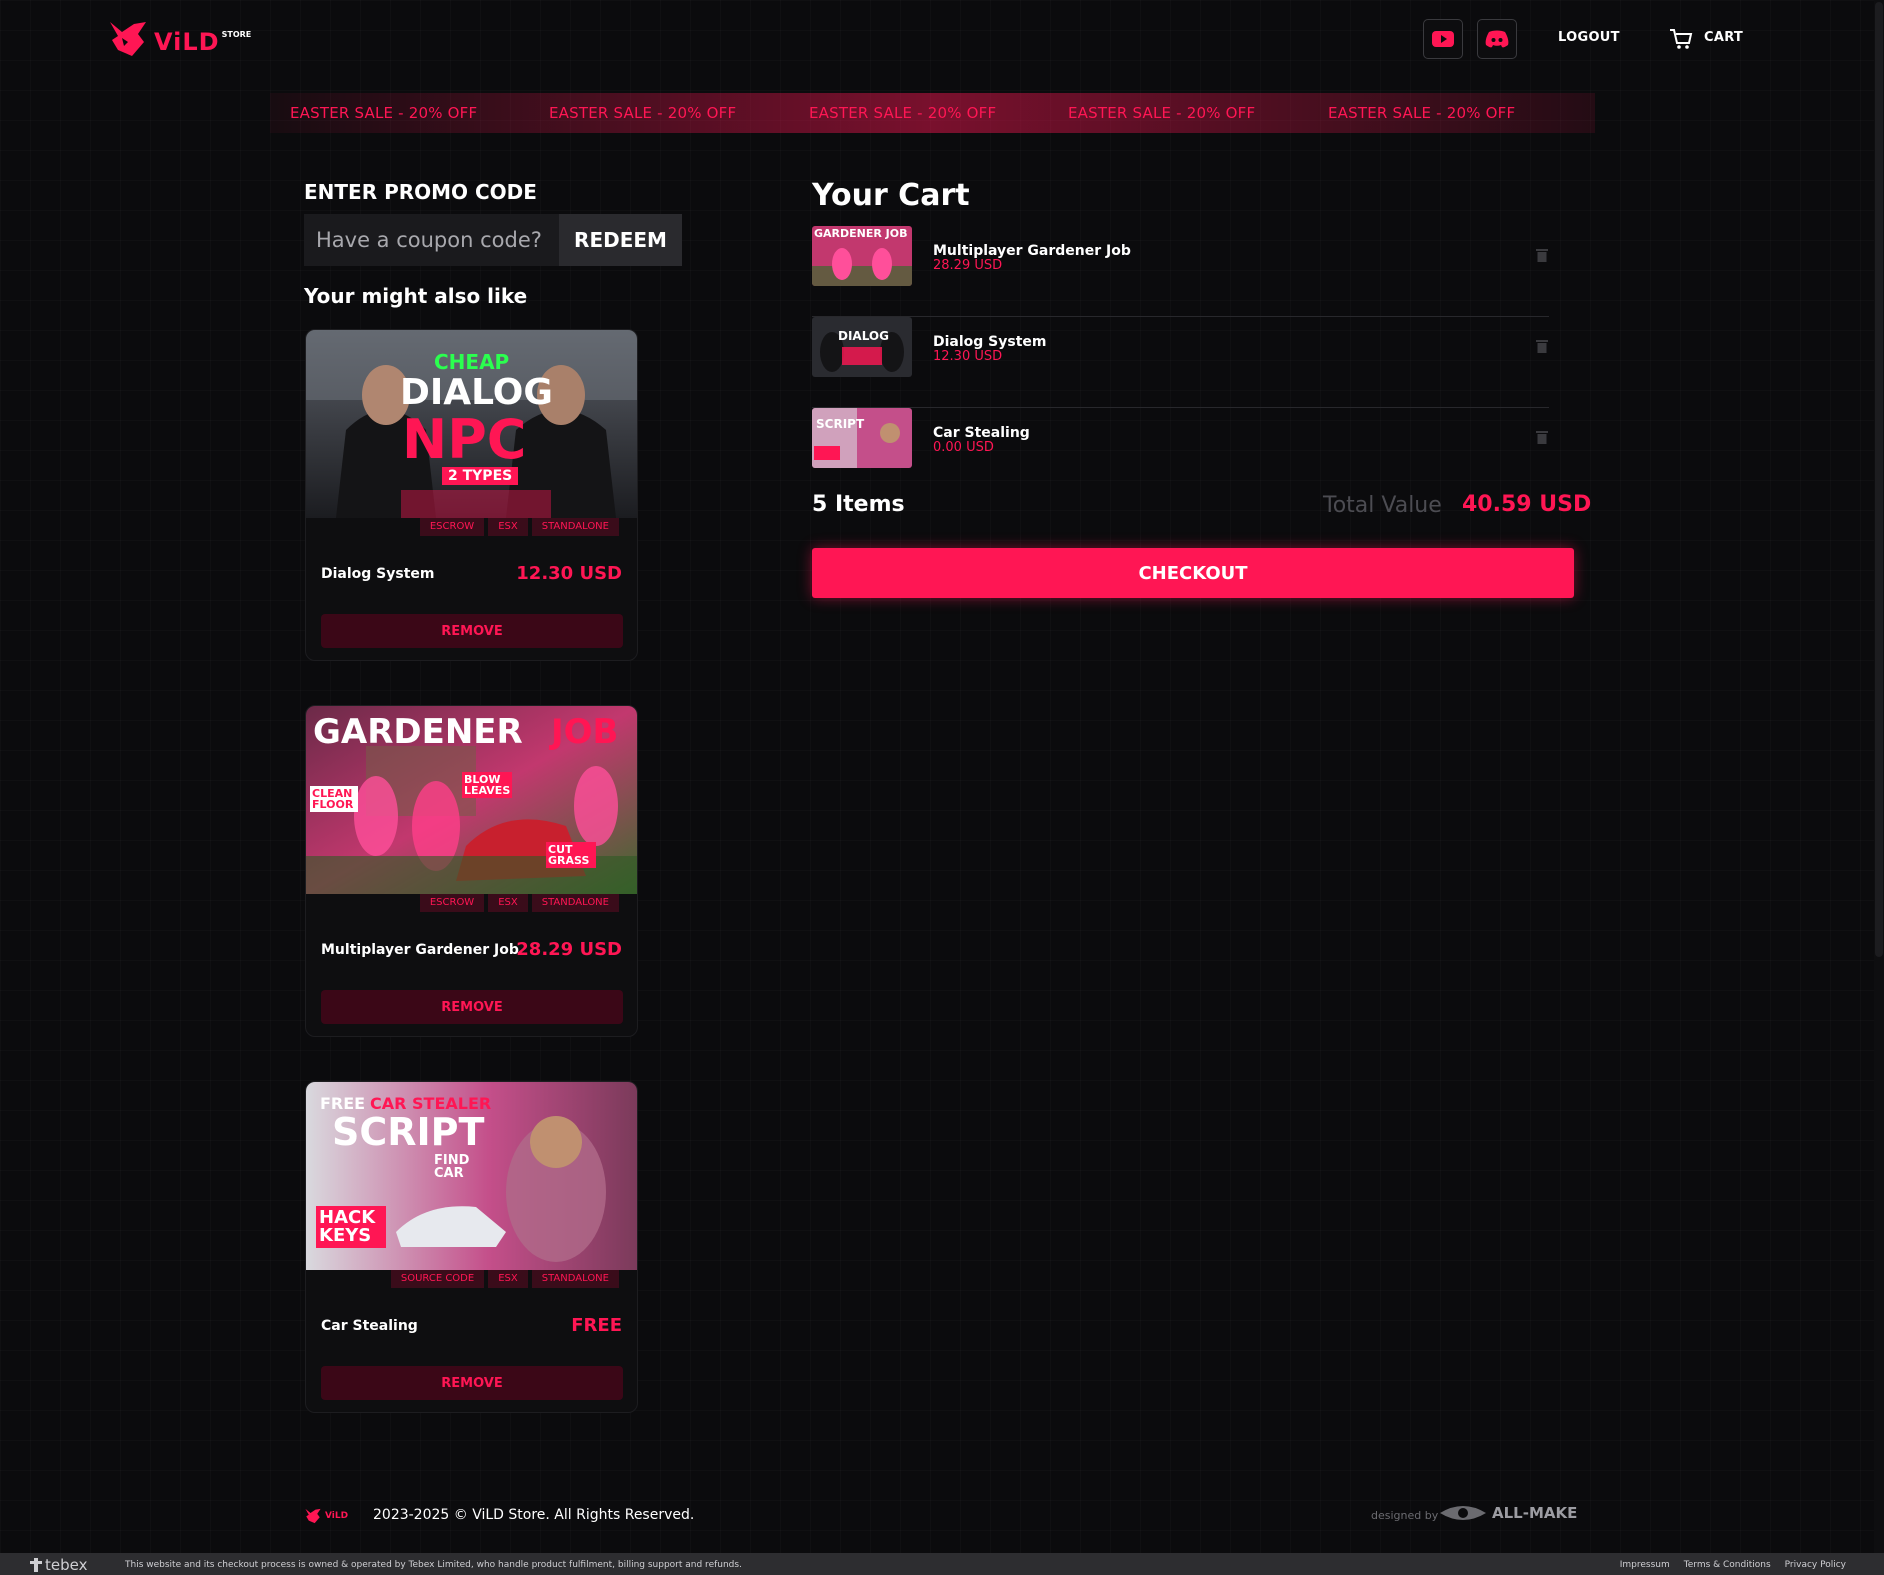  What do you see at coordinates (1723, 37) in the screenshot?
I see `cart-link: CART` at bounding box center [1723, 37].